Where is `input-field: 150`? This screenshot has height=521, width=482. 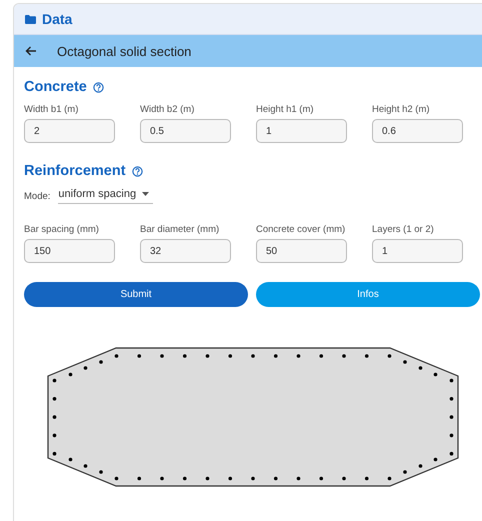 input-field: 150 is located at coordinates (69, 251).